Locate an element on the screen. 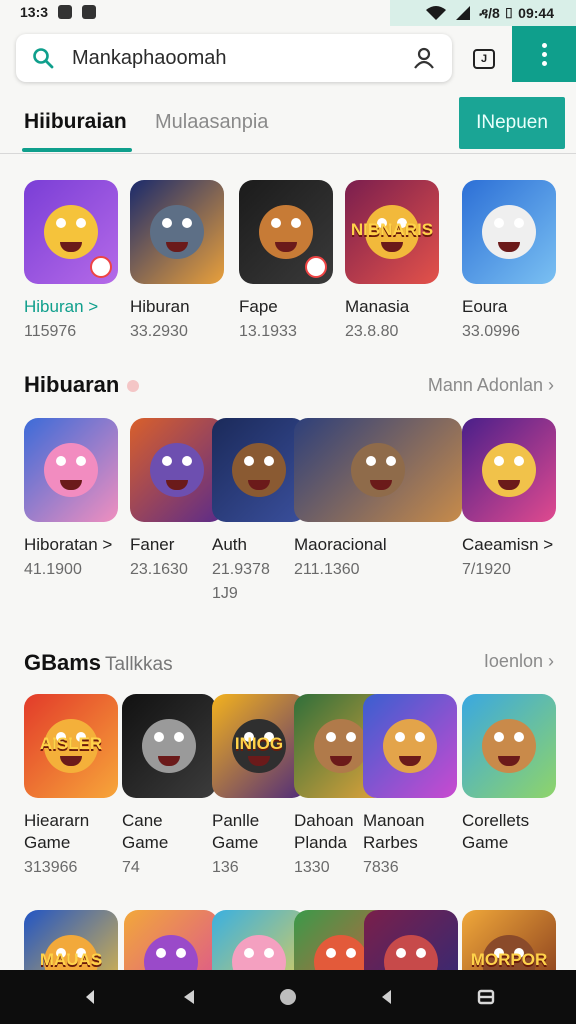 The image size is (576, 1024). app-card: Manoan Rarbes 7836 is located at coordinates (417, 787).